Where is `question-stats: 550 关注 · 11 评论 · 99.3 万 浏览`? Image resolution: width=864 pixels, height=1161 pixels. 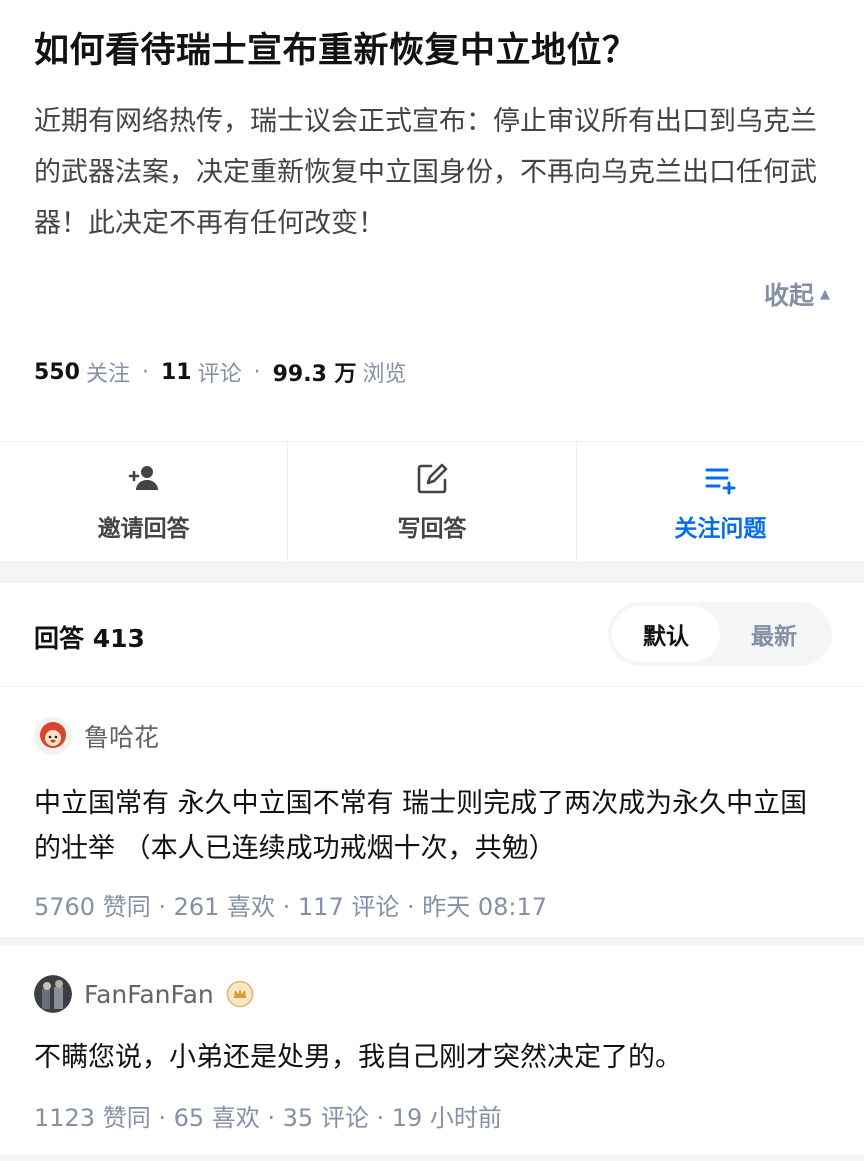 question-stats: 550 关注 · 11 评论 · 99.3 万 浏览 is located at coordinates (220, 372).